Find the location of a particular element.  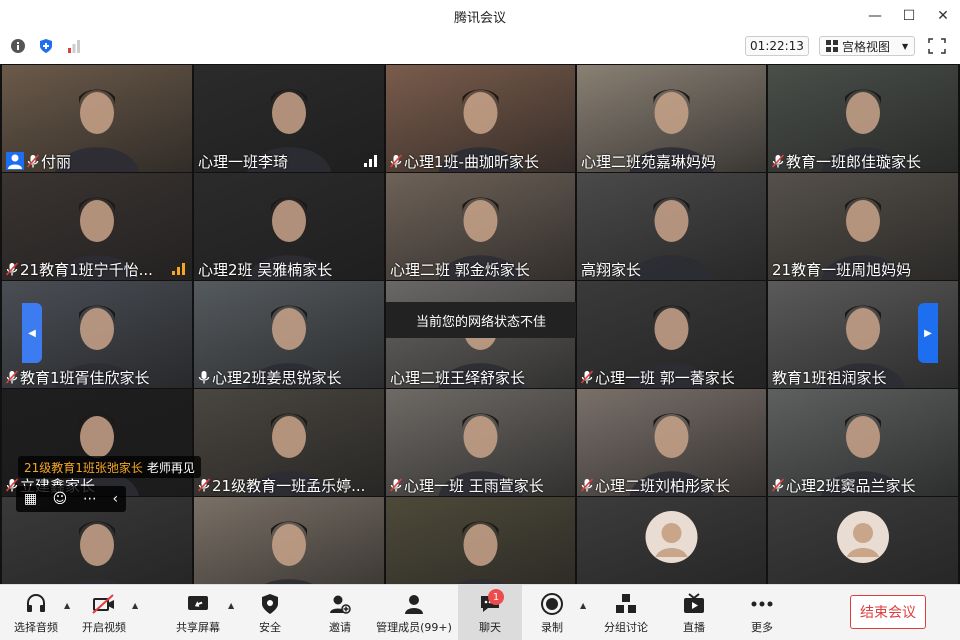

participant-name-label: 心理二班王绎舒家长 is located at coordinates (457, 377).